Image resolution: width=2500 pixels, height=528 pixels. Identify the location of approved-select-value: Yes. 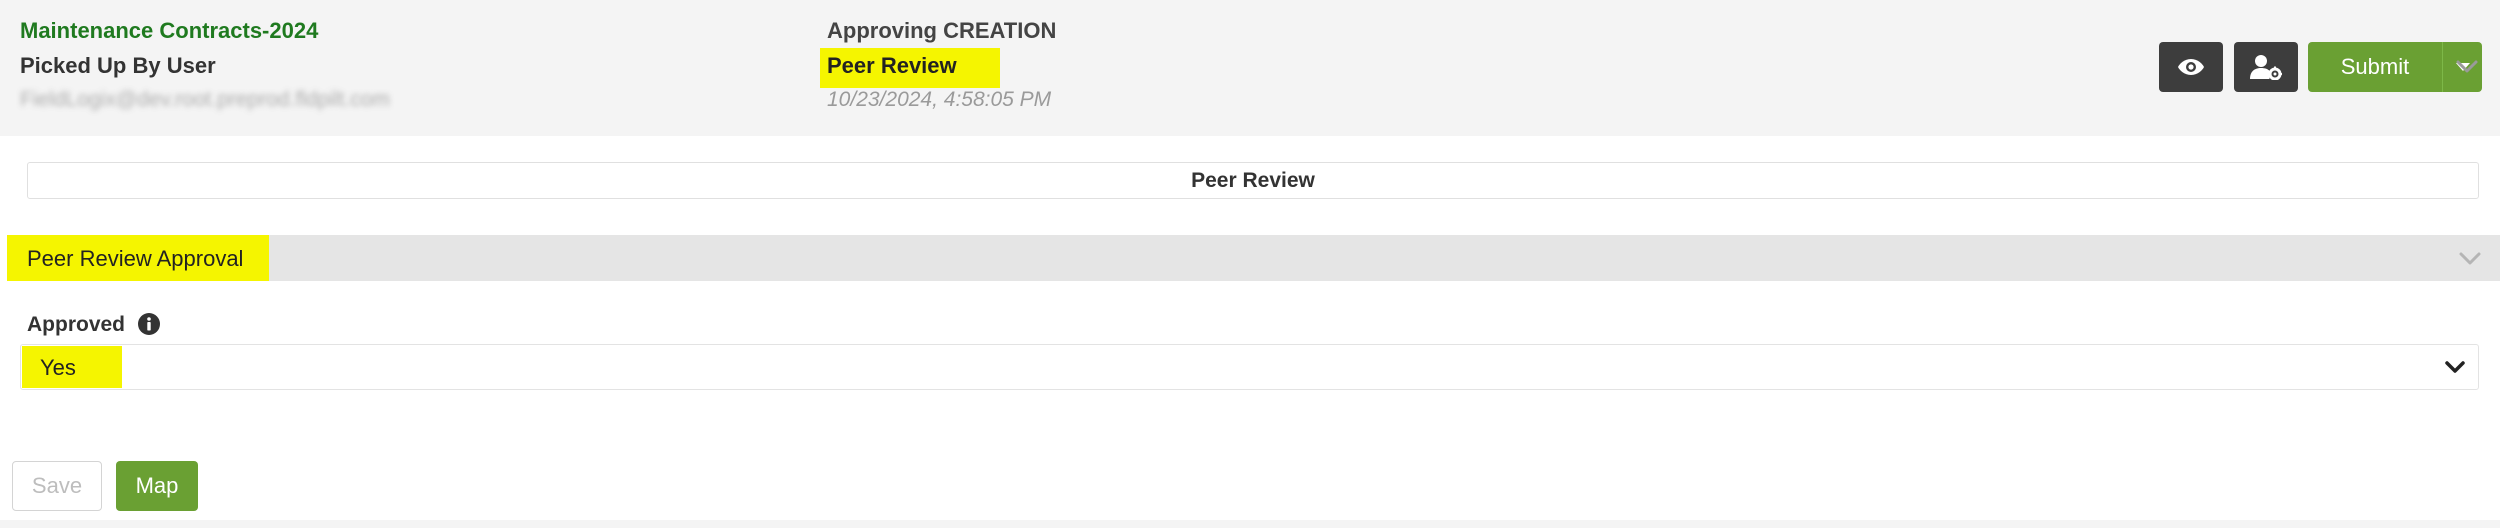
(58, 367).